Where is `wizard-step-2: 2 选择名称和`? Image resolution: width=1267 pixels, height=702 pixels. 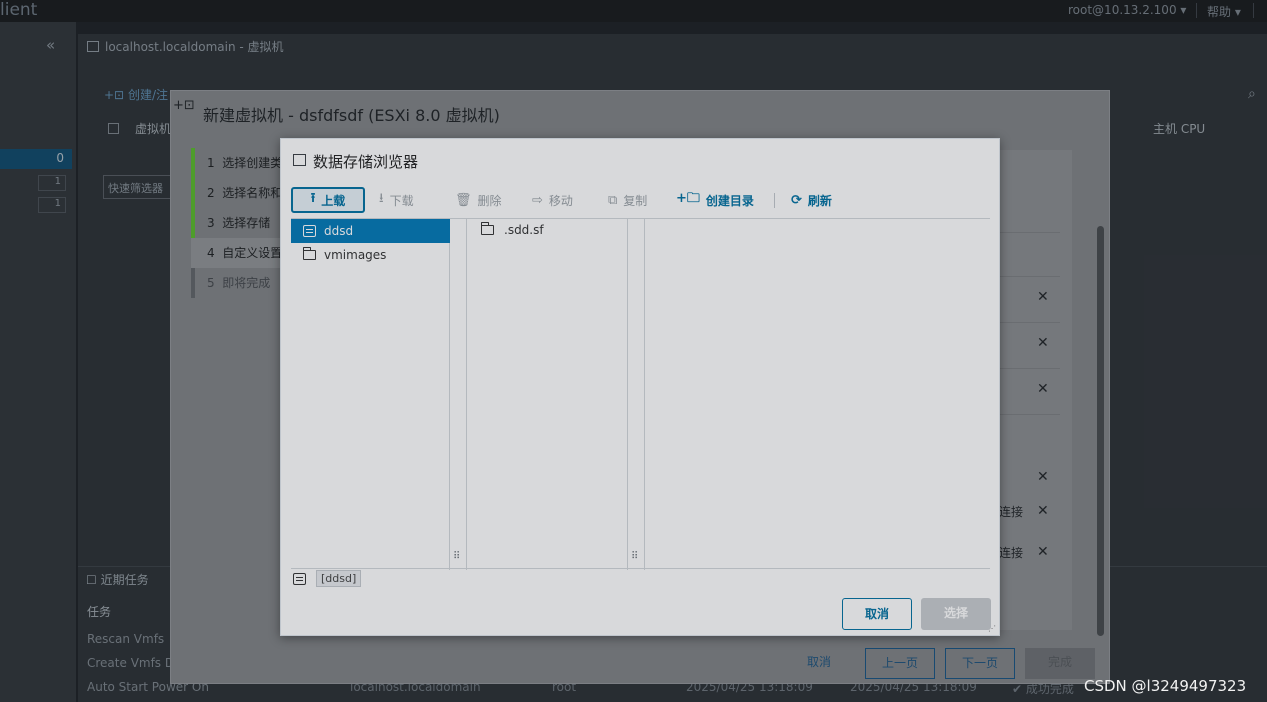
wizard-step-2: 2 选择名称和 is located at coordinates (236, 193).